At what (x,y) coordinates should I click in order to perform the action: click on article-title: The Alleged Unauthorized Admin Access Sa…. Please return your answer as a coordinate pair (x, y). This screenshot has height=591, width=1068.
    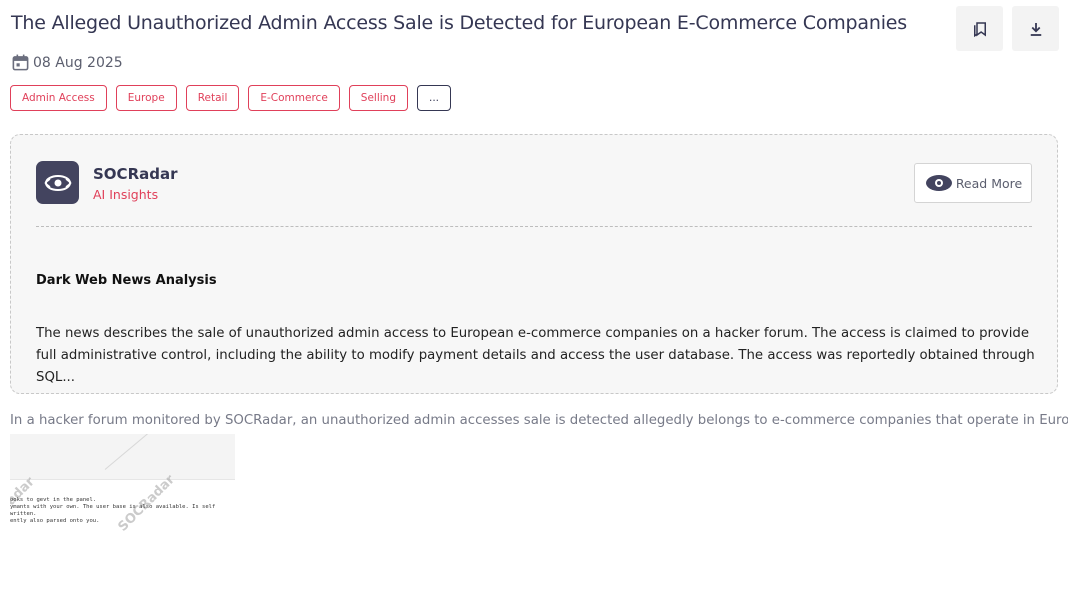
    Looking at the image, I should click on (459, 23).